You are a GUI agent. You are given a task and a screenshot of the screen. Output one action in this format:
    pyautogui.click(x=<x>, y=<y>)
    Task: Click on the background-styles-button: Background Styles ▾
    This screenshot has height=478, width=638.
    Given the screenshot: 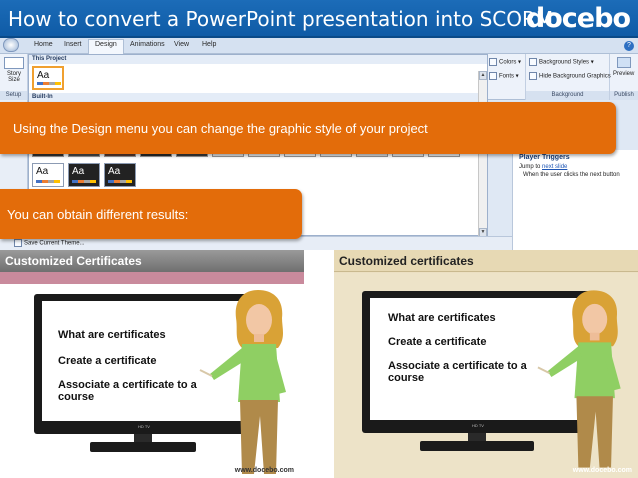 What is the action you would take?
    pyautogui.click(x=561, y=62)
    